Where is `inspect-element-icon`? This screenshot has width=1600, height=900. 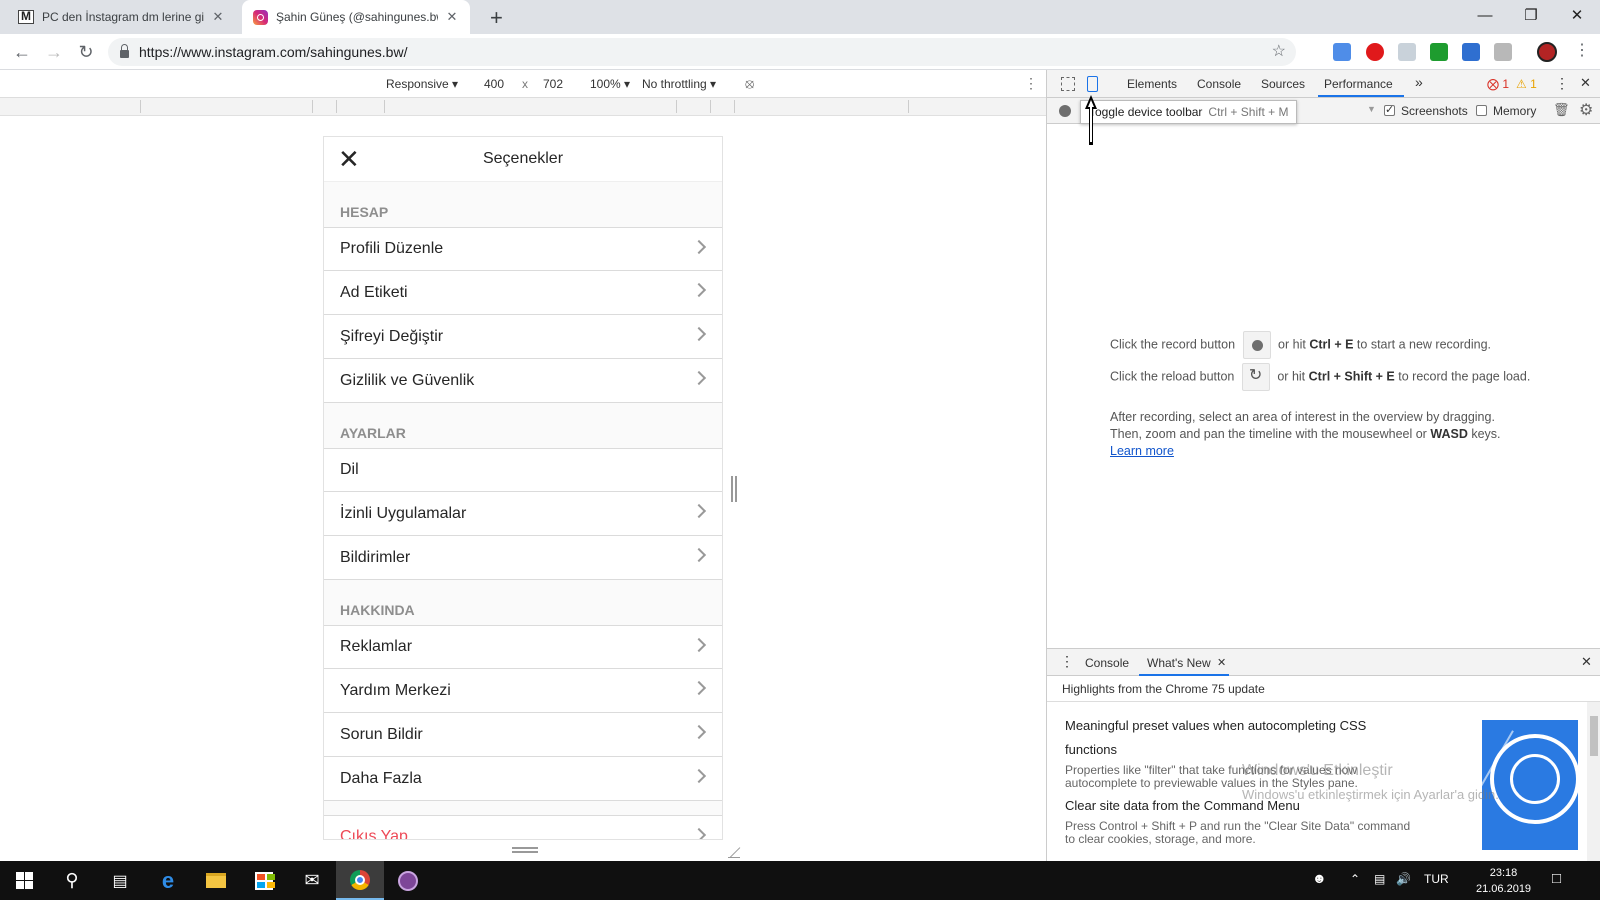
inspect-element-icon is located at coordinates (1068, 84).